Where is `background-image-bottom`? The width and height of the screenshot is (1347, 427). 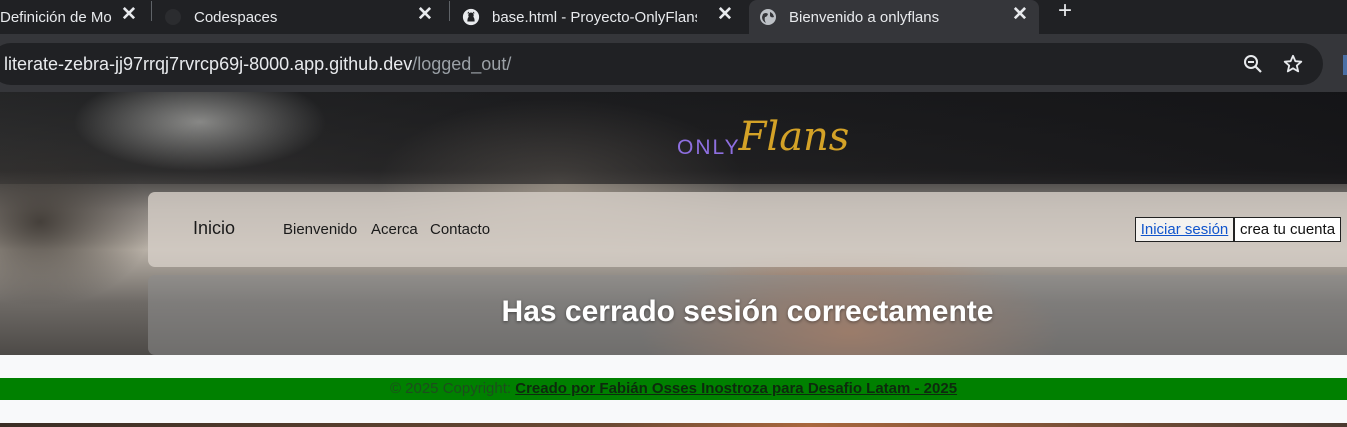
background-image-bottom is located at coordinates (673, 425).